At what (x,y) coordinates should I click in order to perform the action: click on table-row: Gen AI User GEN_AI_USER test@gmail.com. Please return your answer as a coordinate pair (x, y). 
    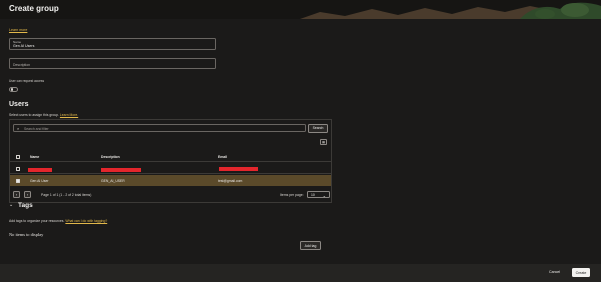
    Looking at the image, I should click on (170, 180).